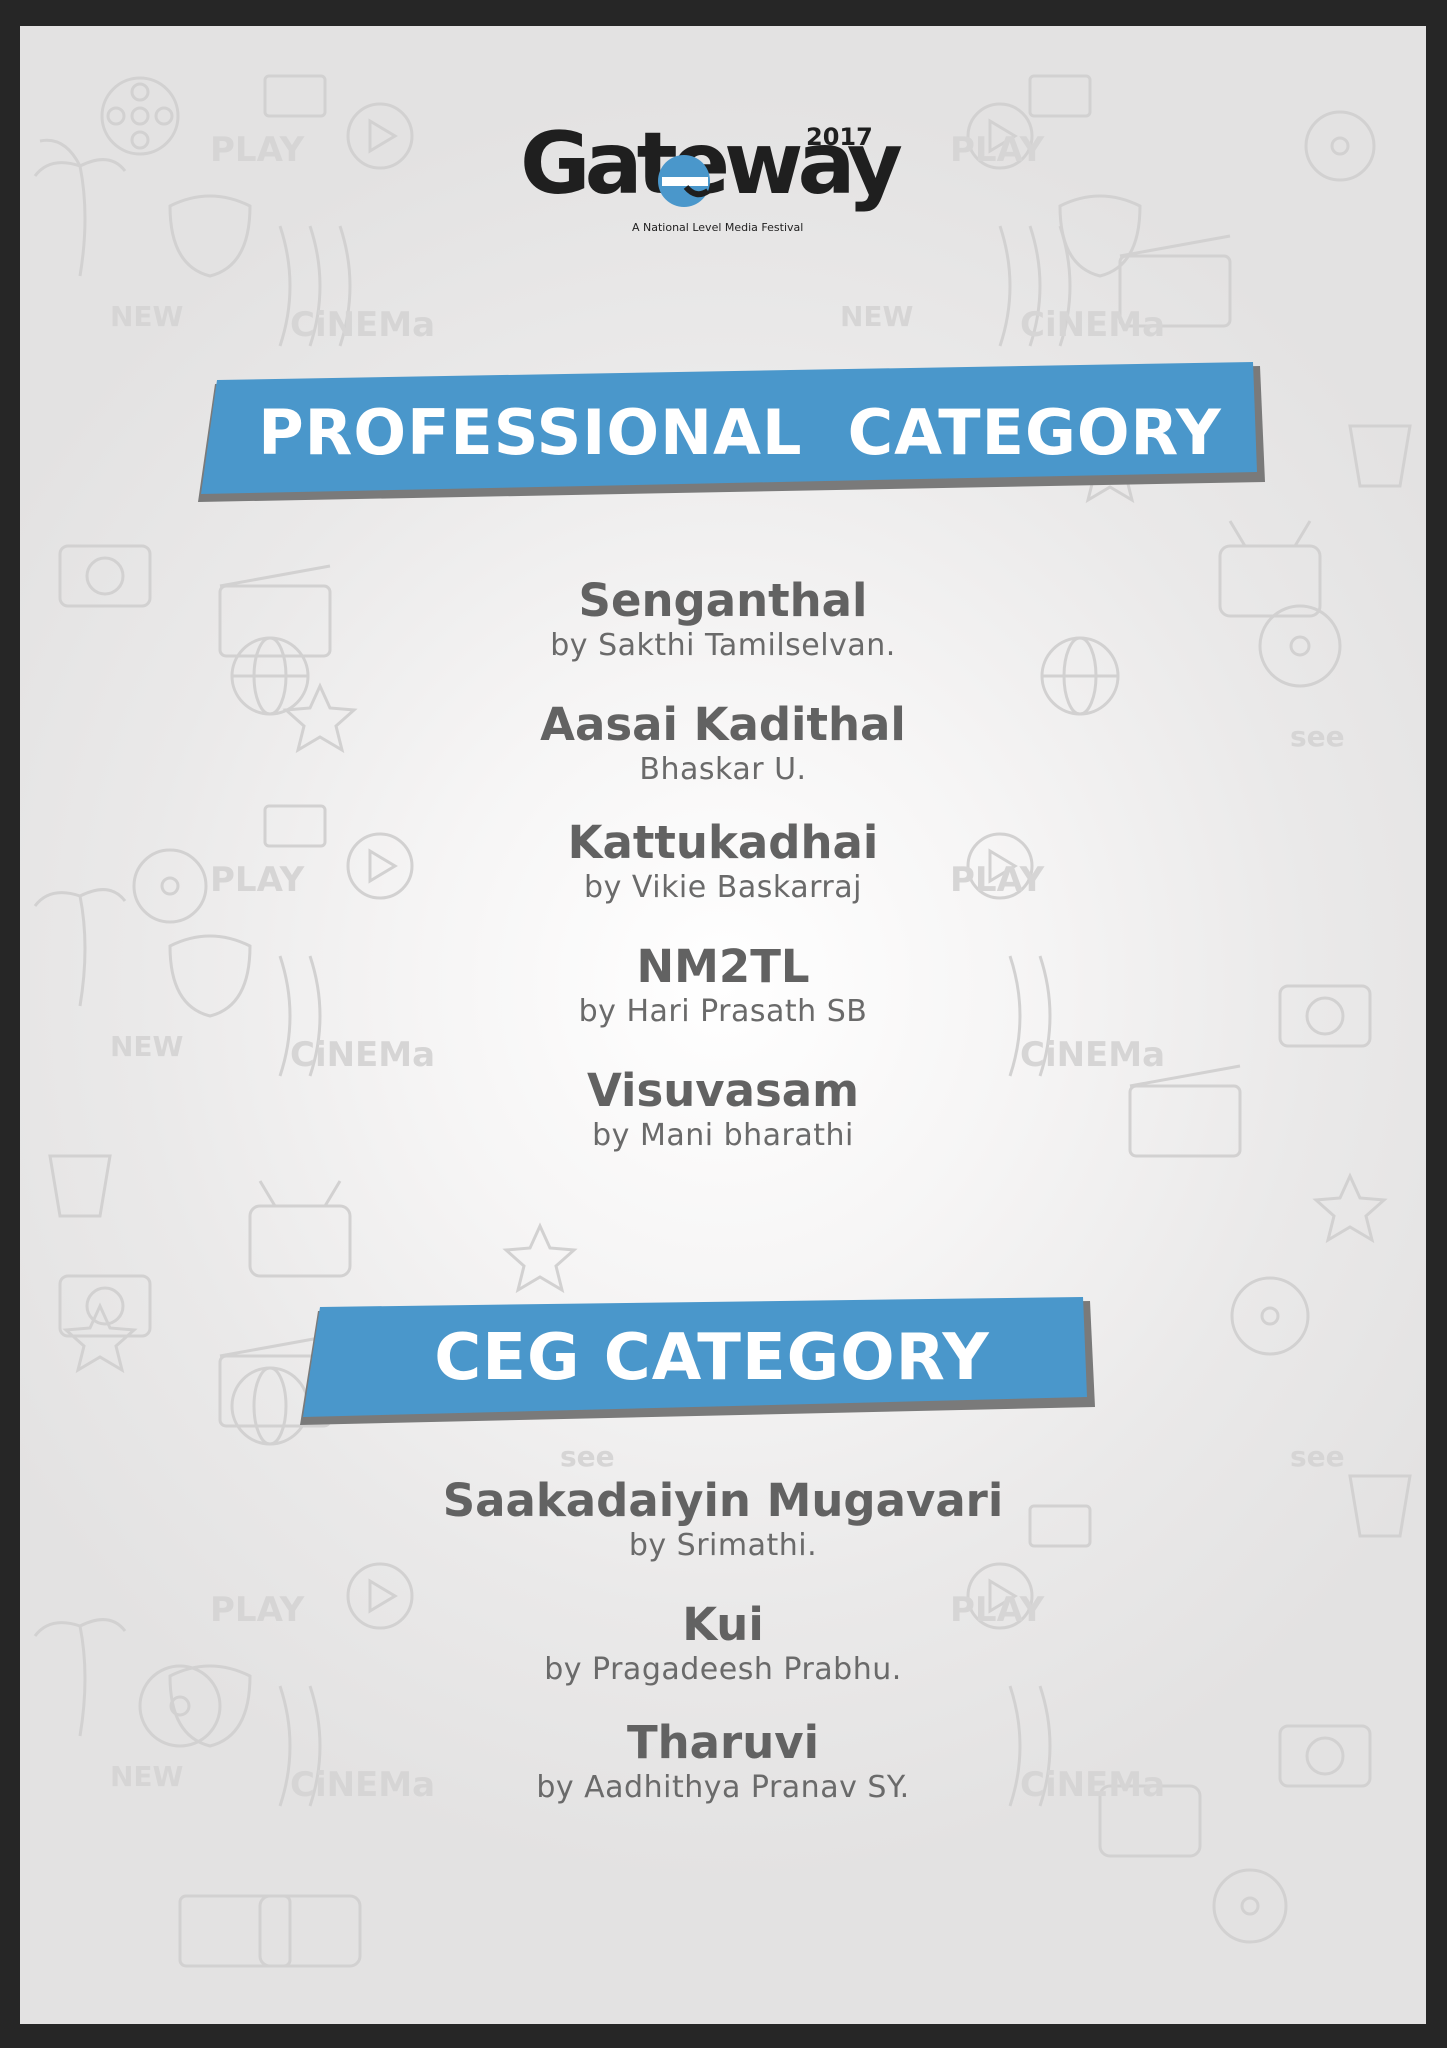  I want to click on film-title: Tharuvi, so click(723, 1742).